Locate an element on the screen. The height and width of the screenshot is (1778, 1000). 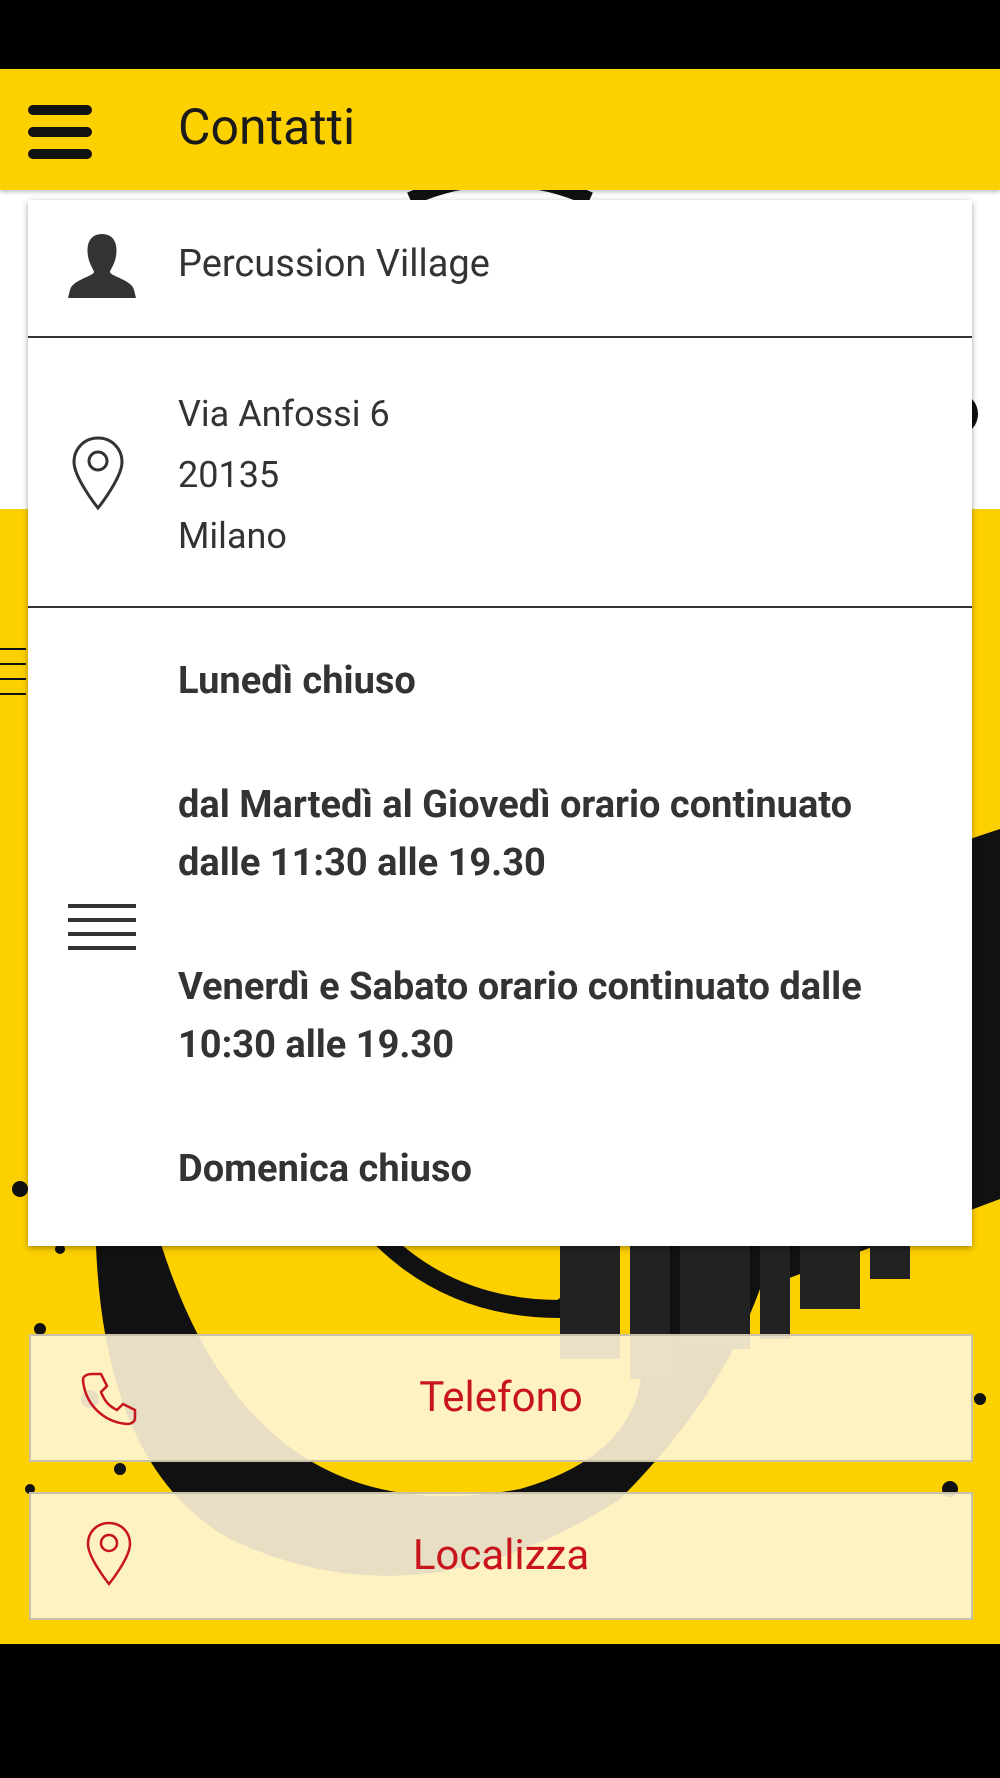
page-title: Contatti is located at coordinates (267, 128).